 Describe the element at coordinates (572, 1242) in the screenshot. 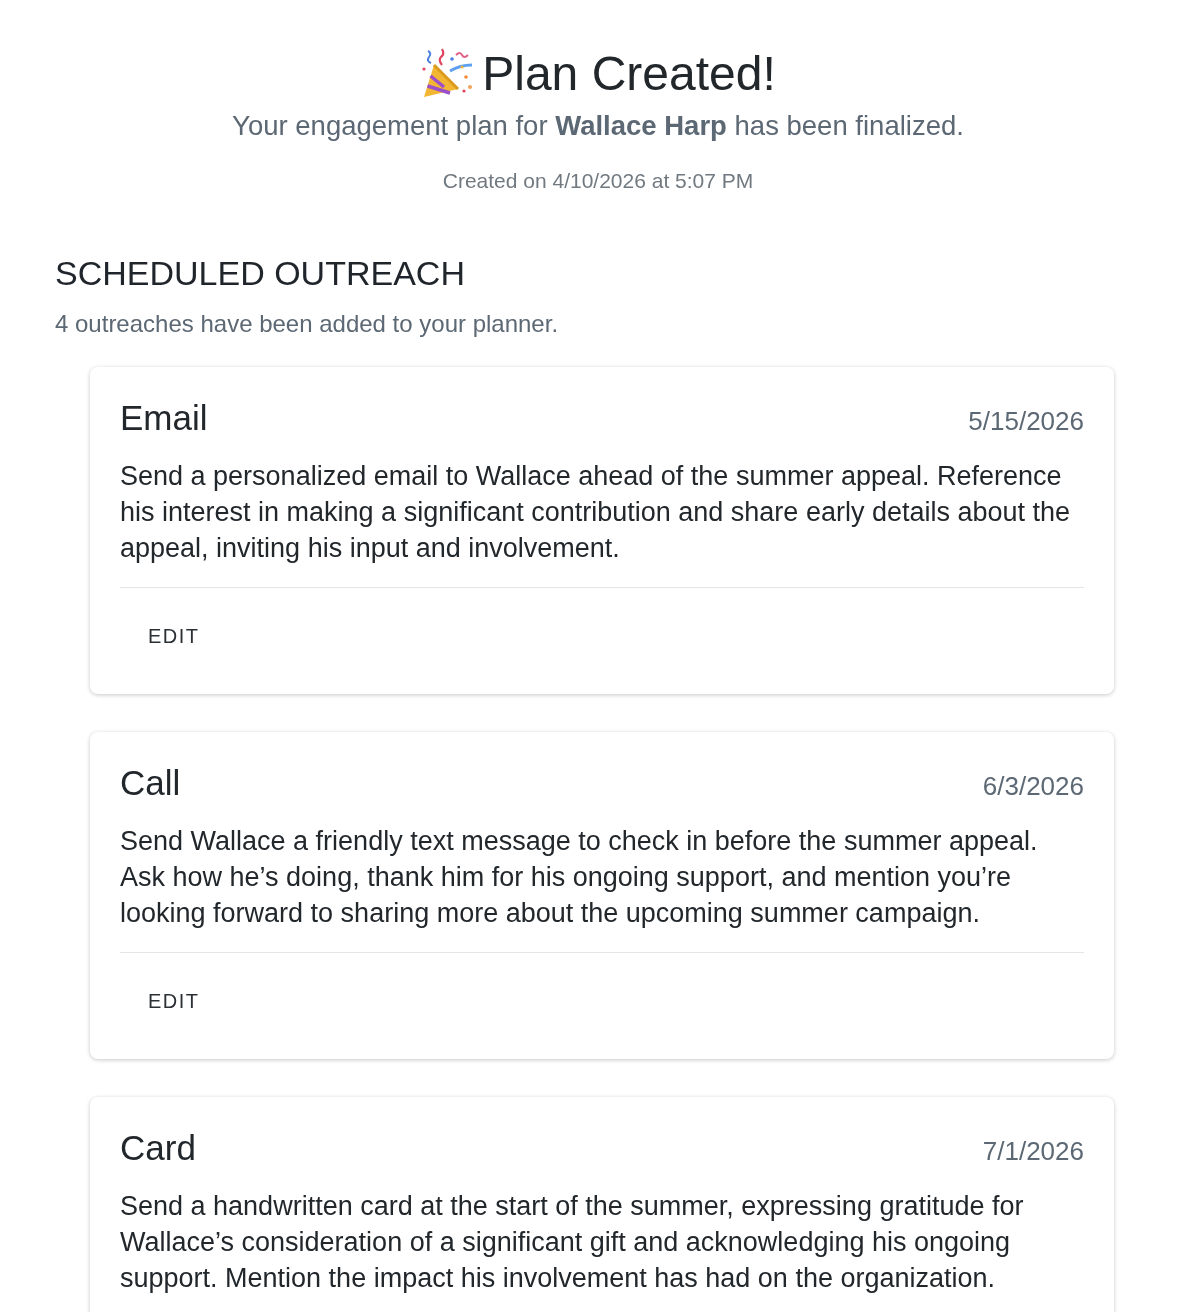

I see `outreach-description: Send a handwritten card at the start of the summer, expressing gratitude for Wallace’s consideration of a significant gift and acknowledging his ongoing support. Mention the impact his involvement has had on the organization.` at that location.